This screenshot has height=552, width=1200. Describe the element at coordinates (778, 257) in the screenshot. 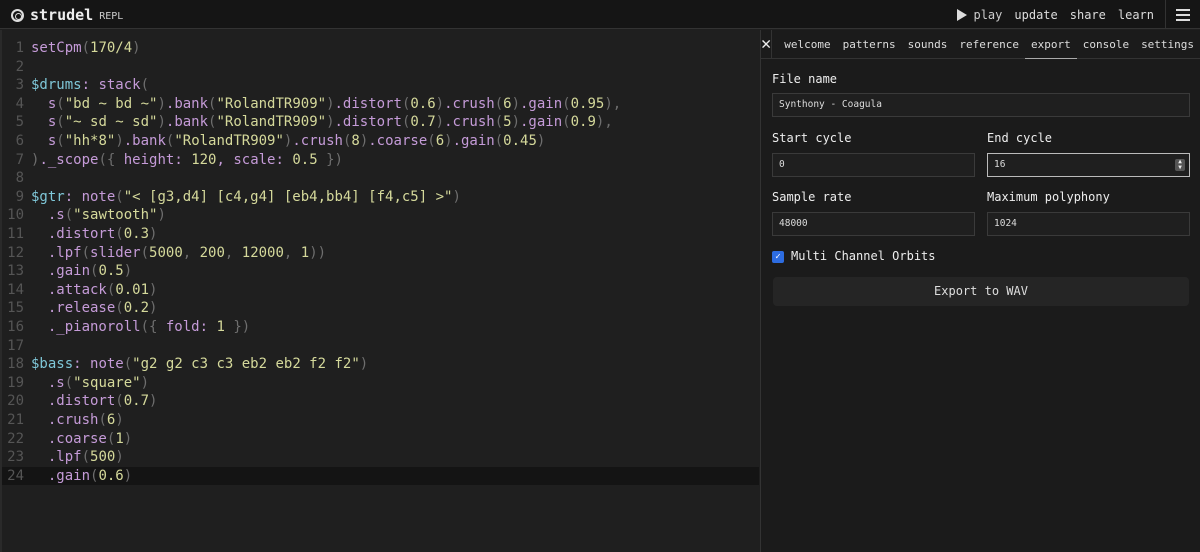

I see `multi-channel-checkbox: ✓` at that location.